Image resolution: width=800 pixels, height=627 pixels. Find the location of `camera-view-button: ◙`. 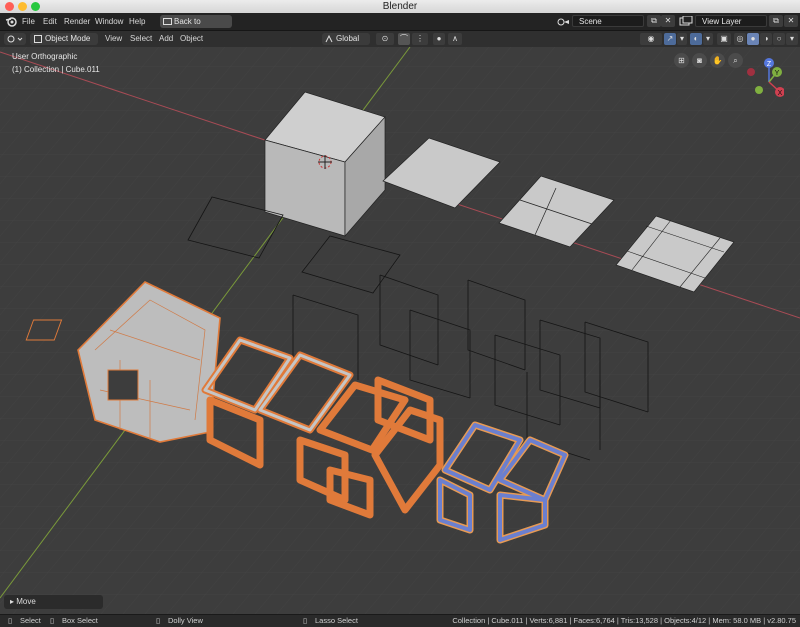

camera-view-button: ◙ is located at coordinates (699, 60).